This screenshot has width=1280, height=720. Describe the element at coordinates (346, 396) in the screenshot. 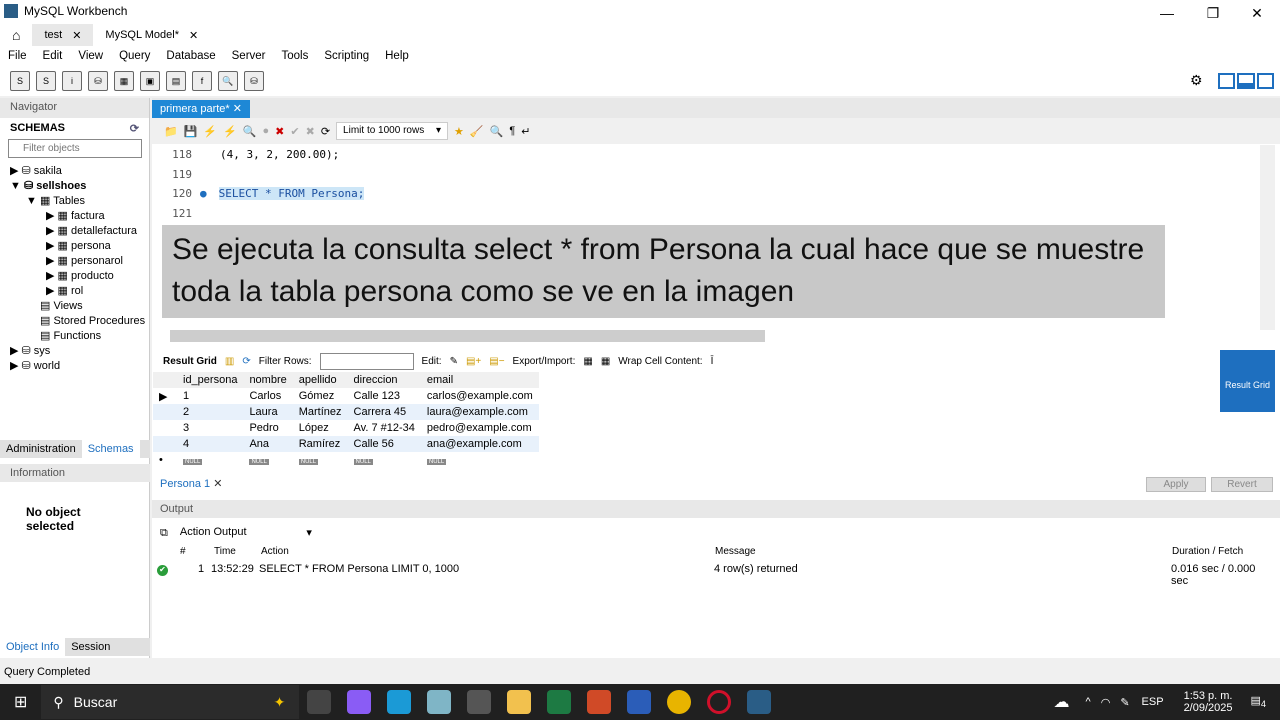

I see `table-row: ▶ 1 Carlos Gómez Calle 123 carlos@example.com` at that location.